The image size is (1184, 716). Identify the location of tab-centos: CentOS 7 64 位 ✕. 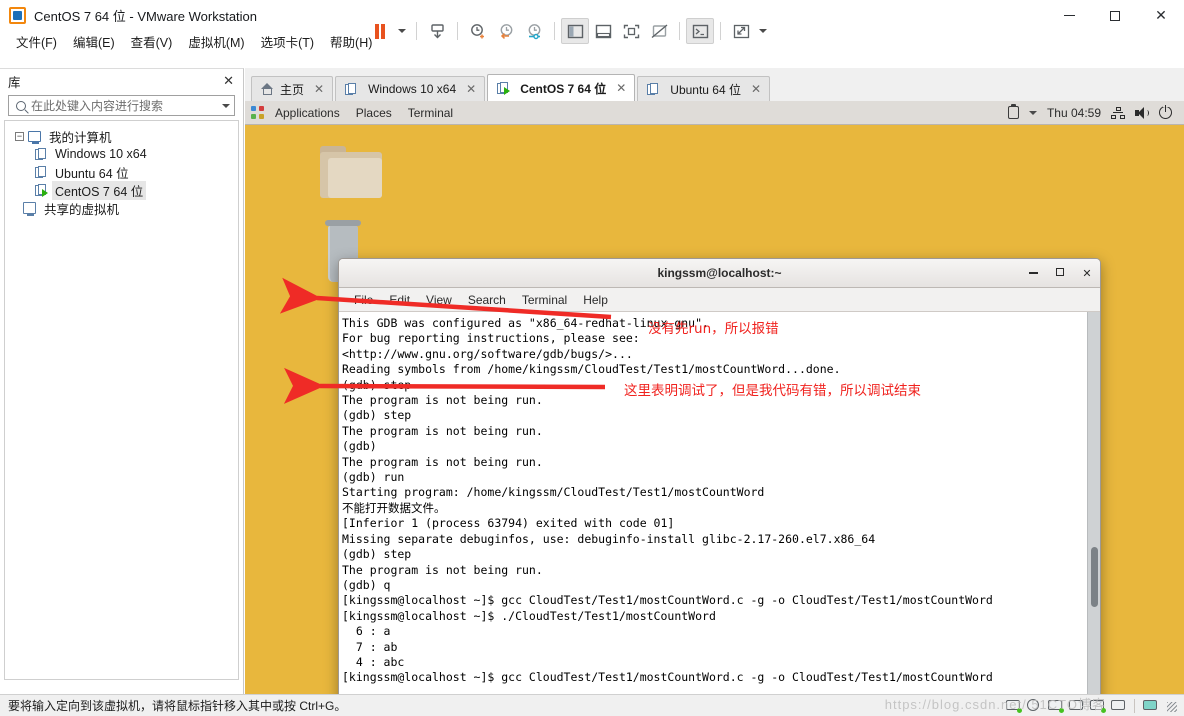
(561, 87).